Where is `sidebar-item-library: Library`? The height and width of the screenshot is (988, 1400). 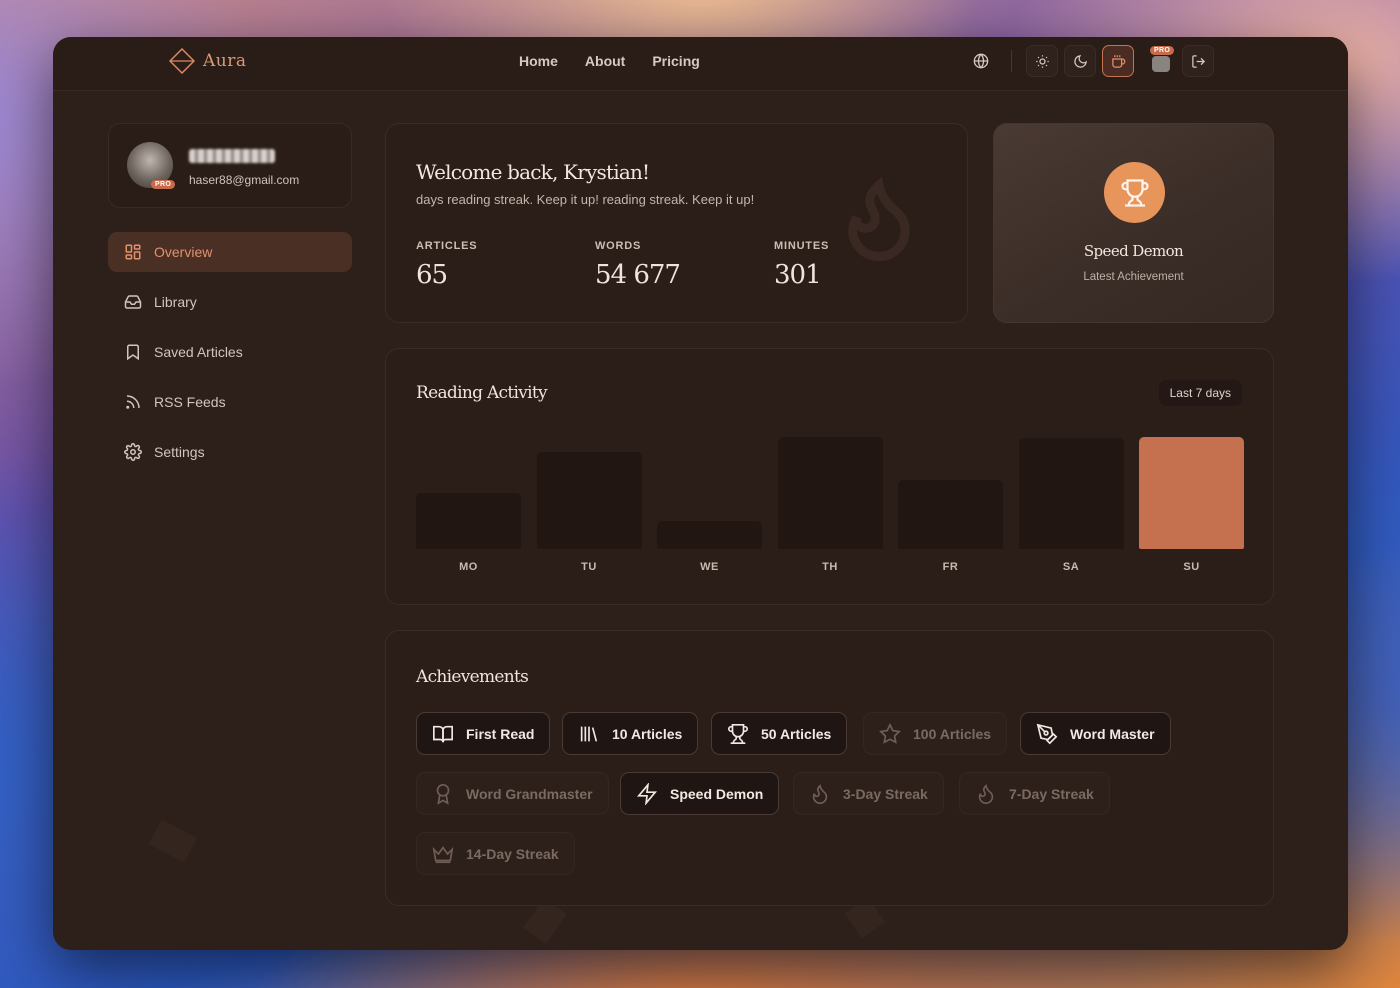
sidebar-item-library: Library is located at coordinates (230, 302).